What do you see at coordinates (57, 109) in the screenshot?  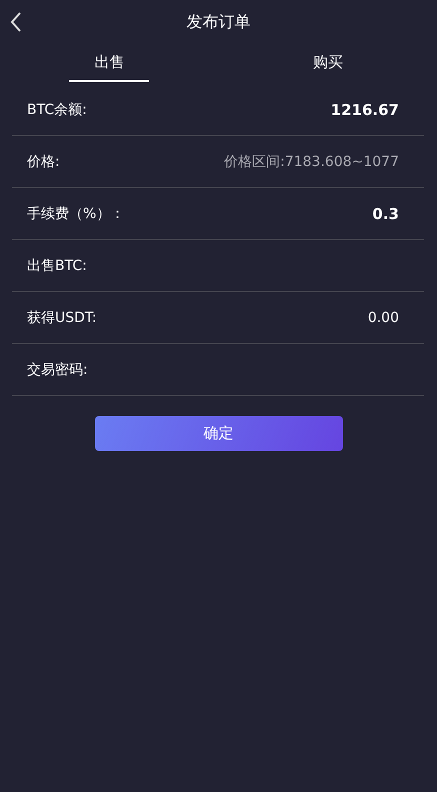 I see `field-label: BTC余额:` at bounding box center [57, 109].